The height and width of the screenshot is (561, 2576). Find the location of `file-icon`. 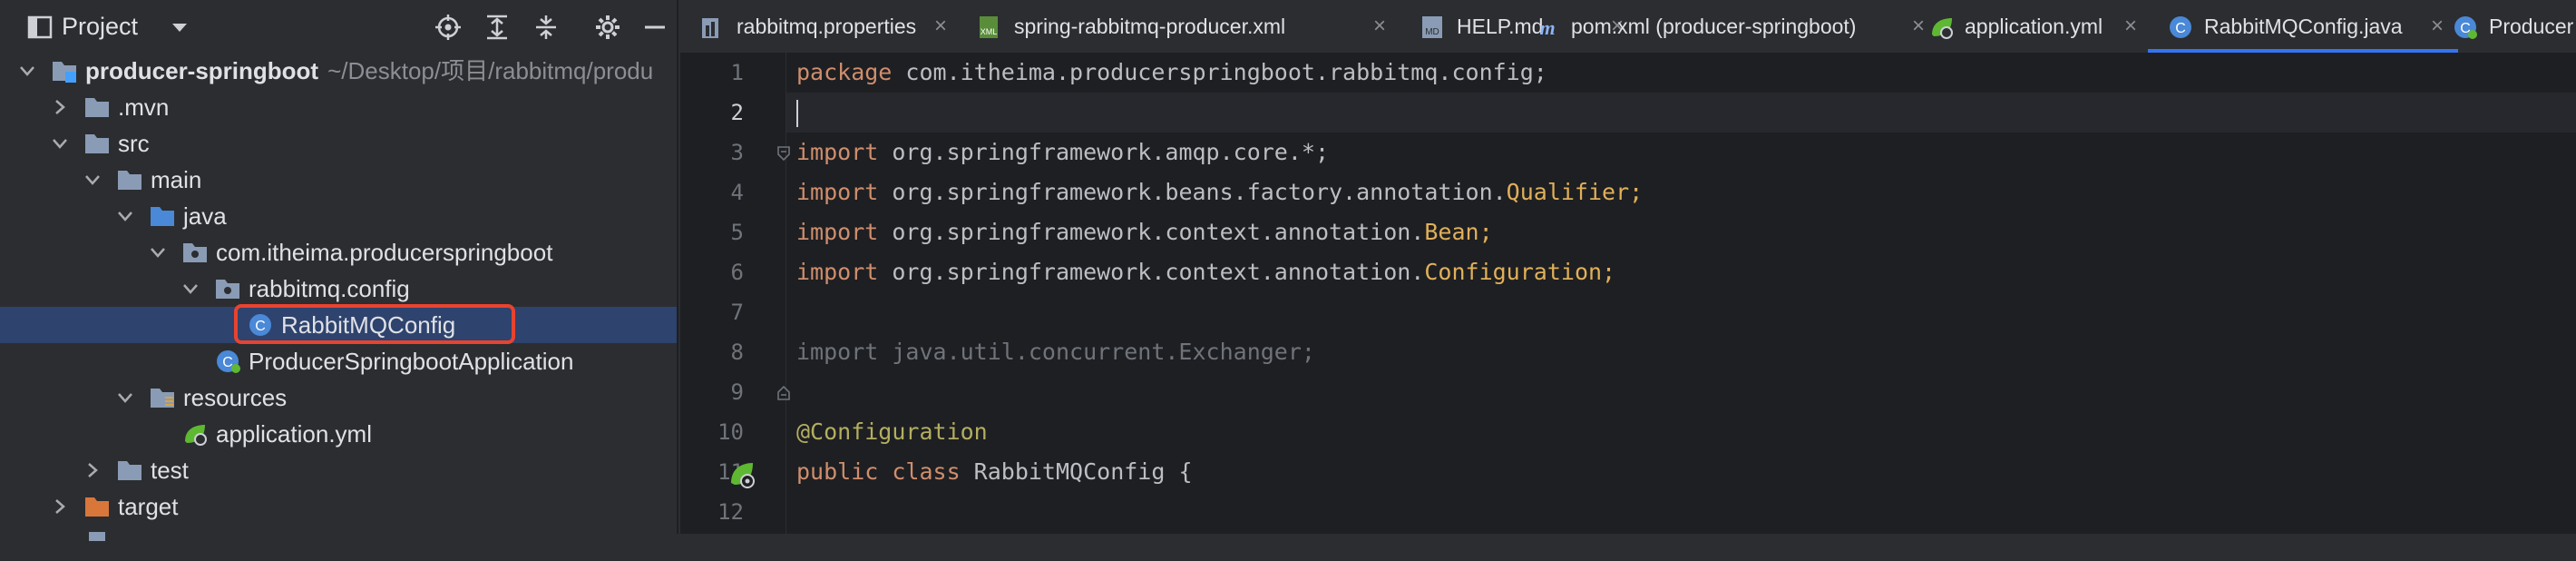

file-icon is located at coordinates (97, 536).